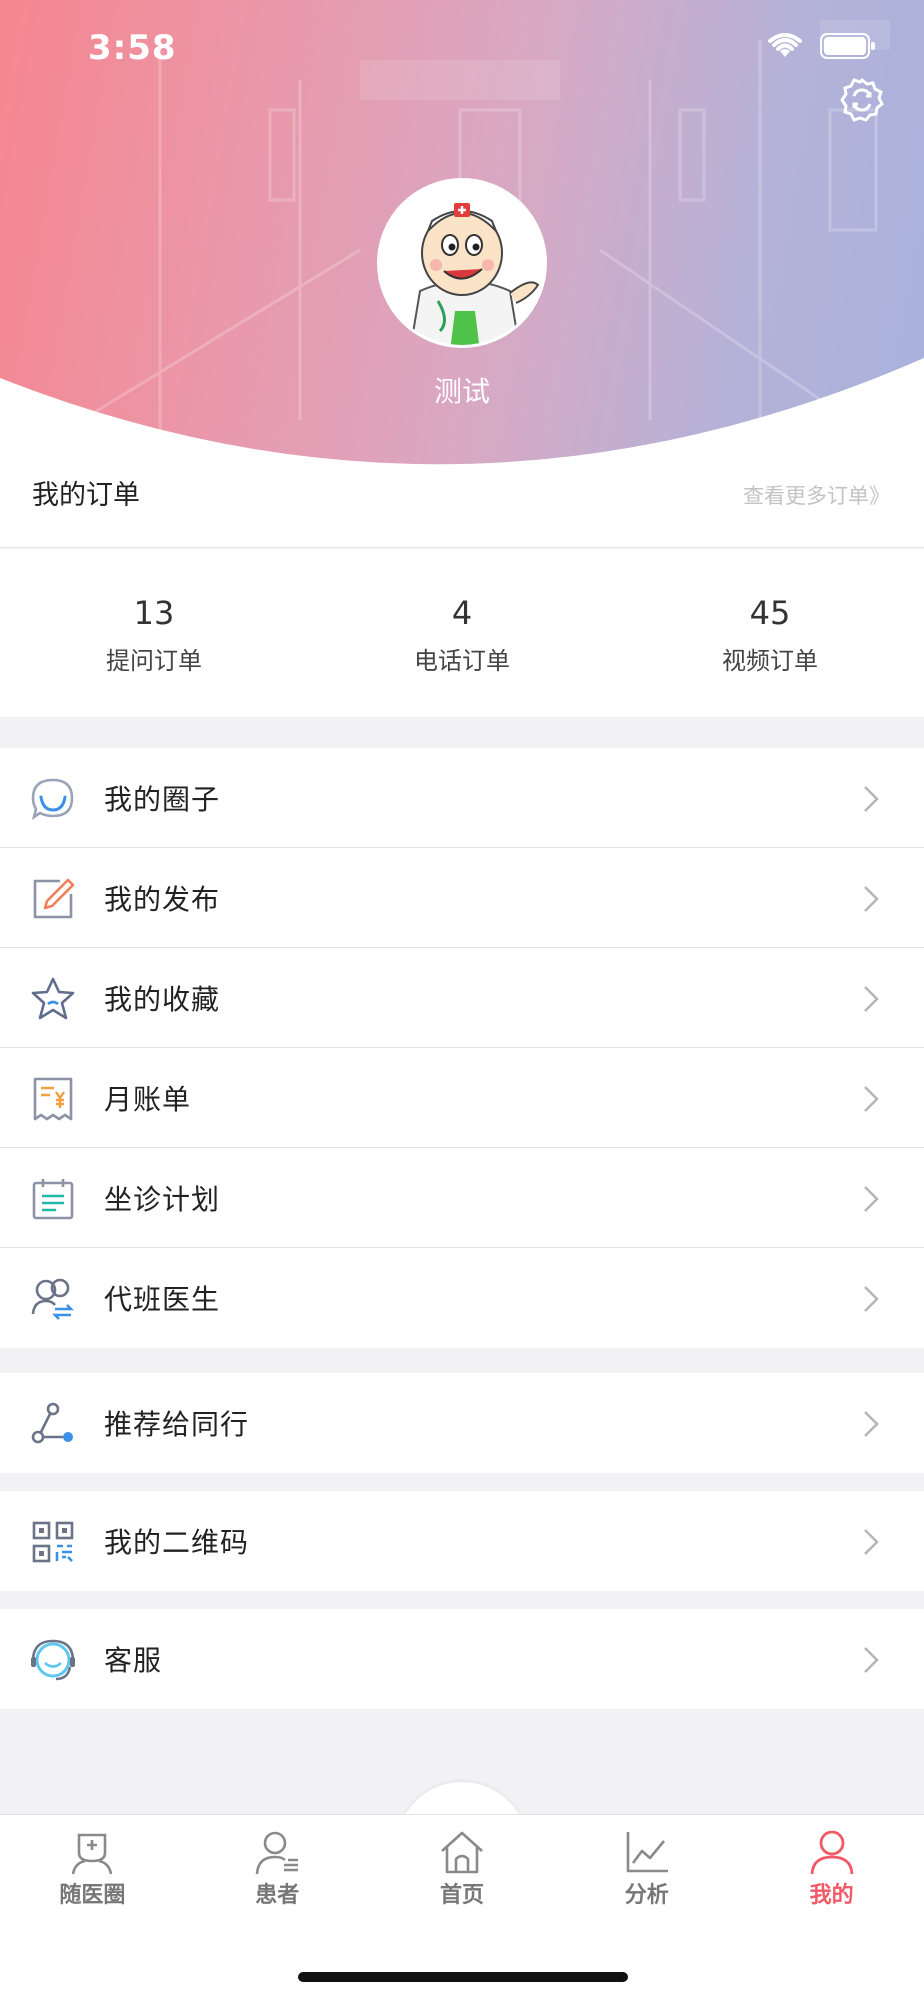  Describe the element at coordinates (462, 898) in the screenshot. I see `menu-item-my-posts: 我的发布` at that location.